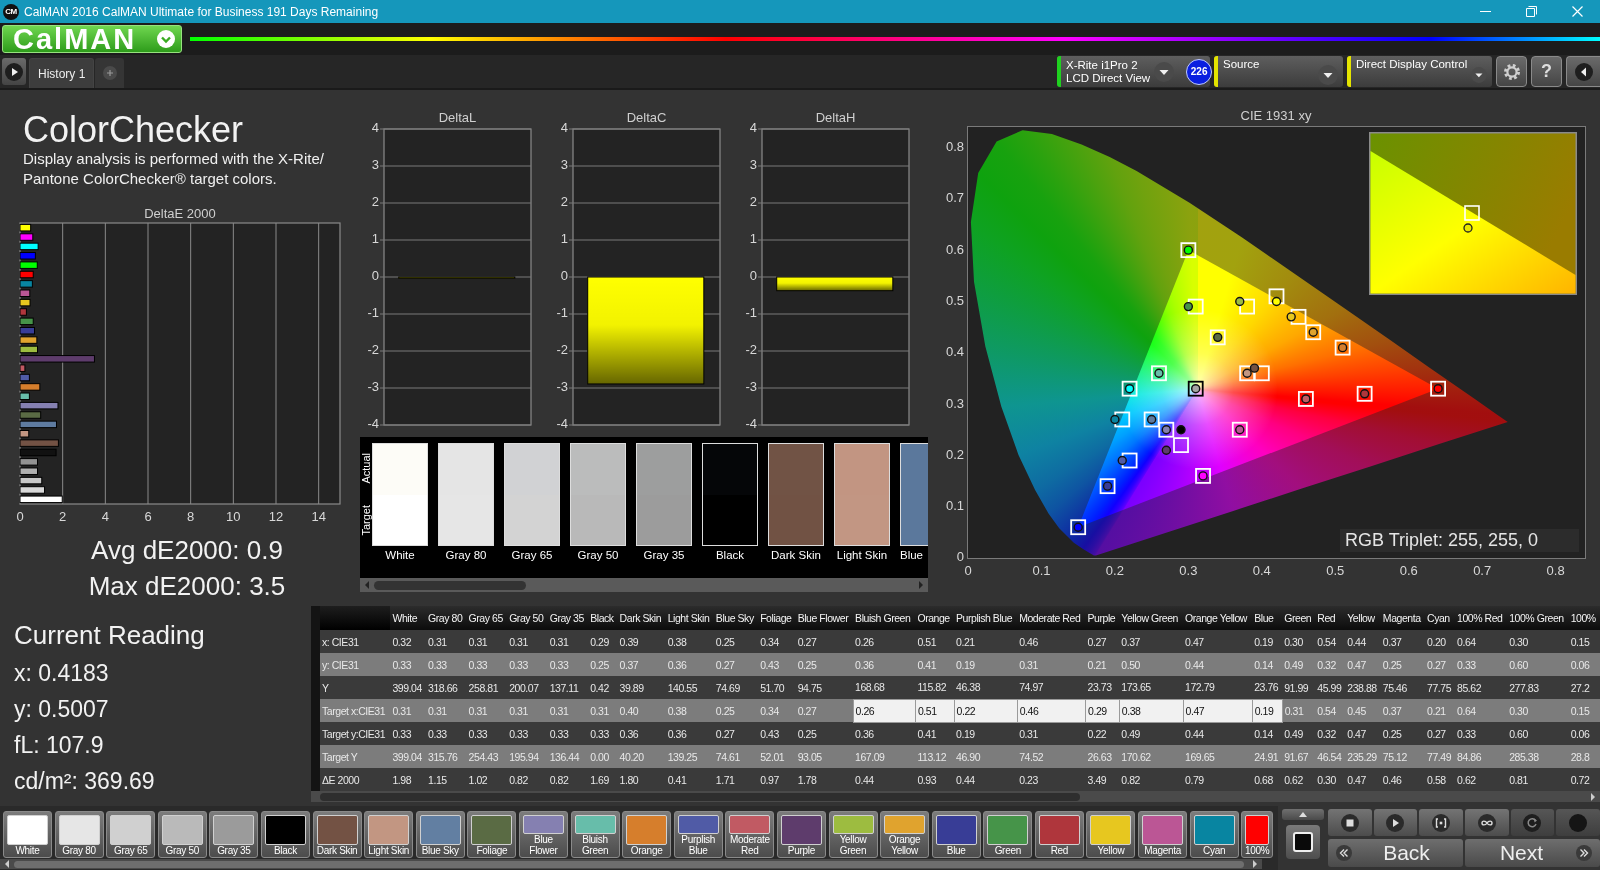 This screenshot has height=870, width=1600. Describe the element at coordinates (1363, 710) in the screenshot. I see `table-cell: 0.45` at that location.